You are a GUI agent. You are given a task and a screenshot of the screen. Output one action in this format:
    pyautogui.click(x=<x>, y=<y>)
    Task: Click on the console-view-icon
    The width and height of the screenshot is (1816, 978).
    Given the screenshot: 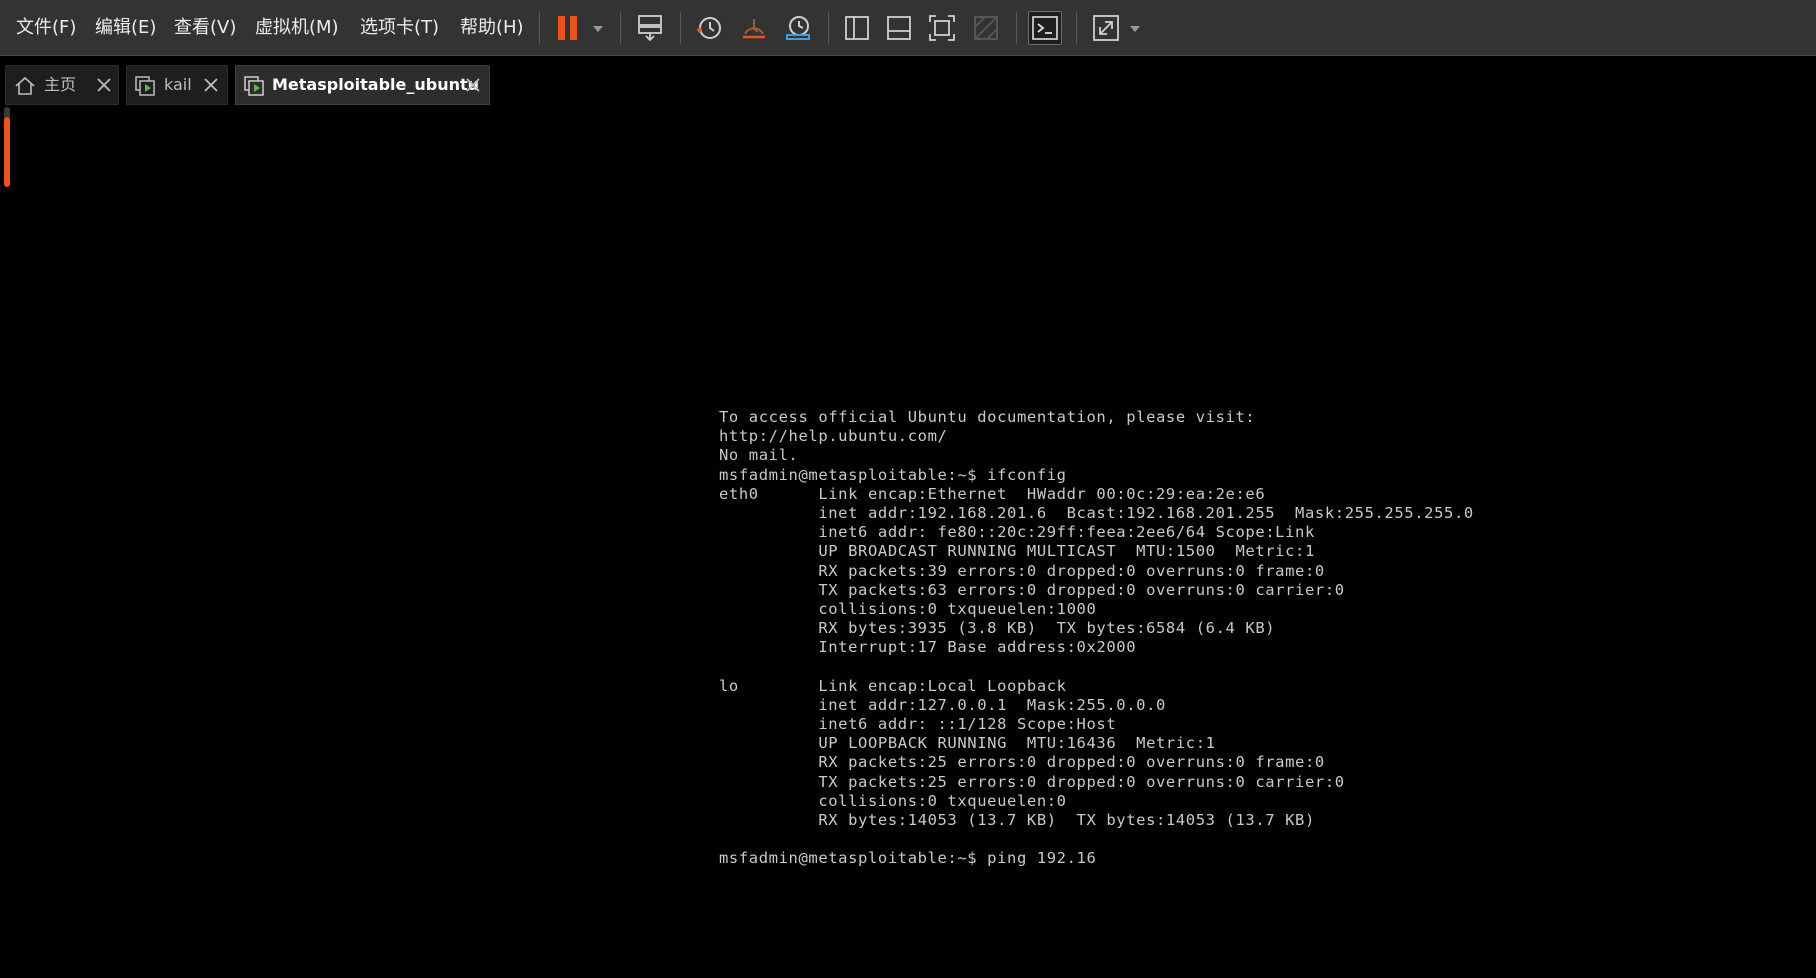 What is the action you would take?
    pyautogui.click(x=1045, y=28)
    